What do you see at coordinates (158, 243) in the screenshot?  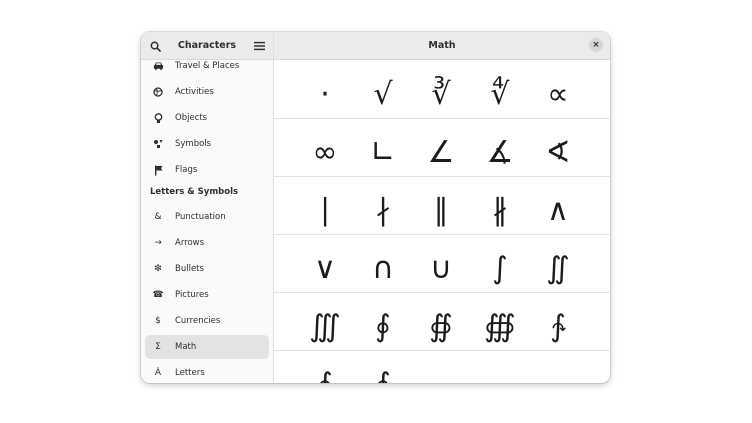 I see `arrow-right-icon: →` at bounding box center [158, 243].